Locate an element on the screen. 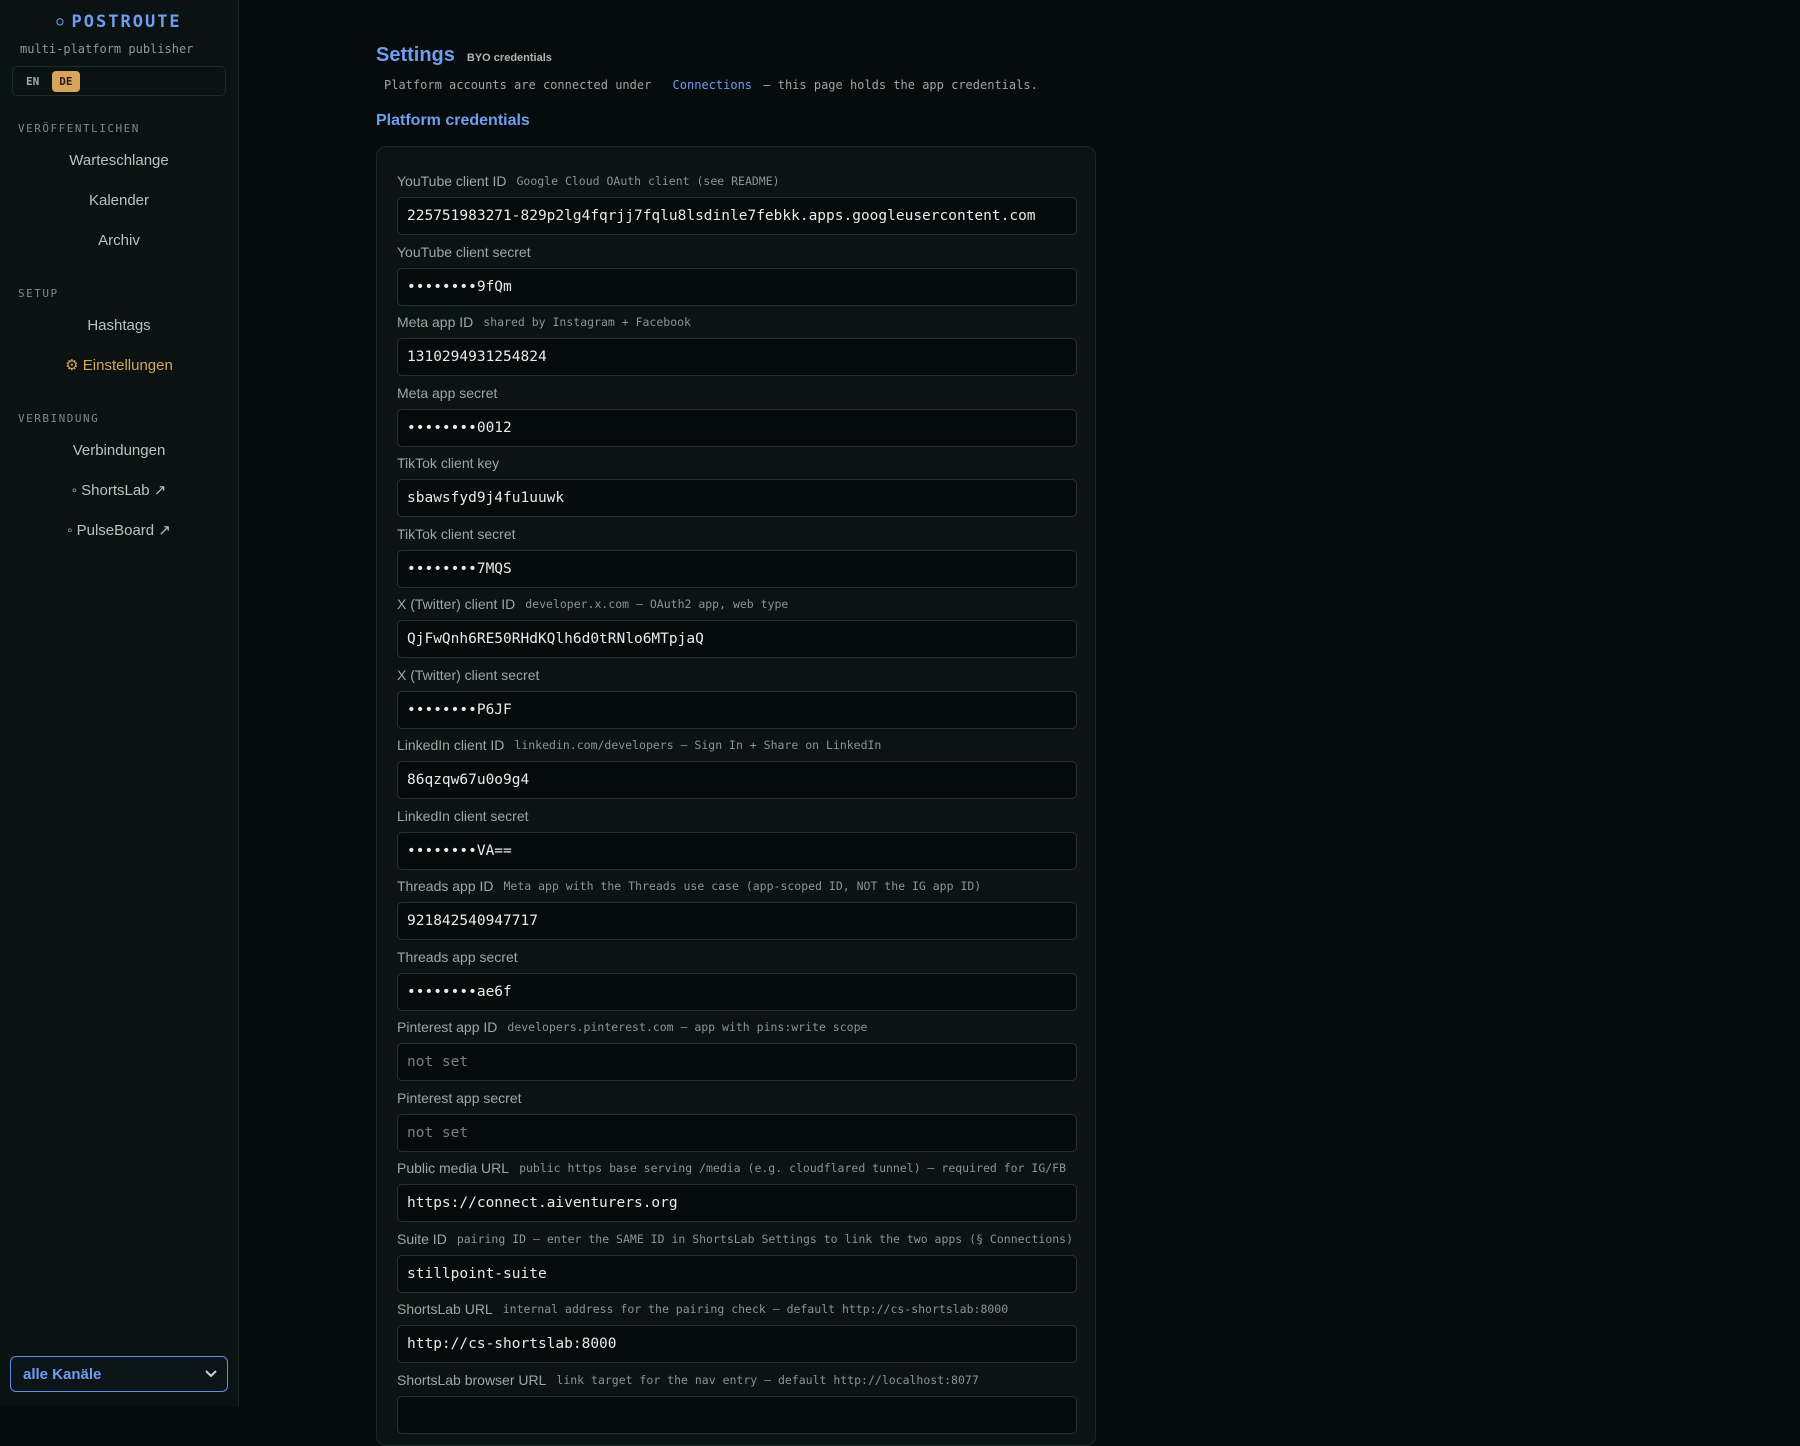 The width and height of the screenshot is (1800, 1446). field-label: Pinterest app secret is located at coordinates (459, 1097).